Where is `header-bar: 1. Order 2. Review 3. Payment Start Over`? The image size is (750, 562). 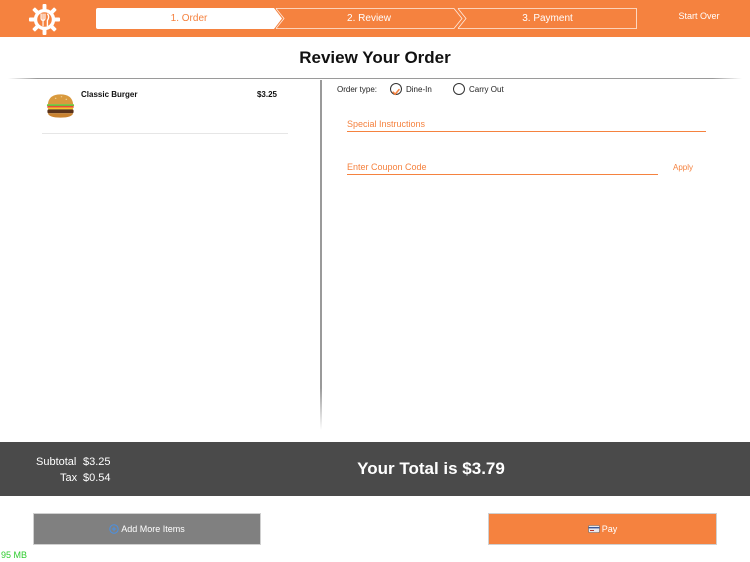 header-bar: 1. Order 2. Review 3. Payment Start Over is located at coordinates (375, 18).